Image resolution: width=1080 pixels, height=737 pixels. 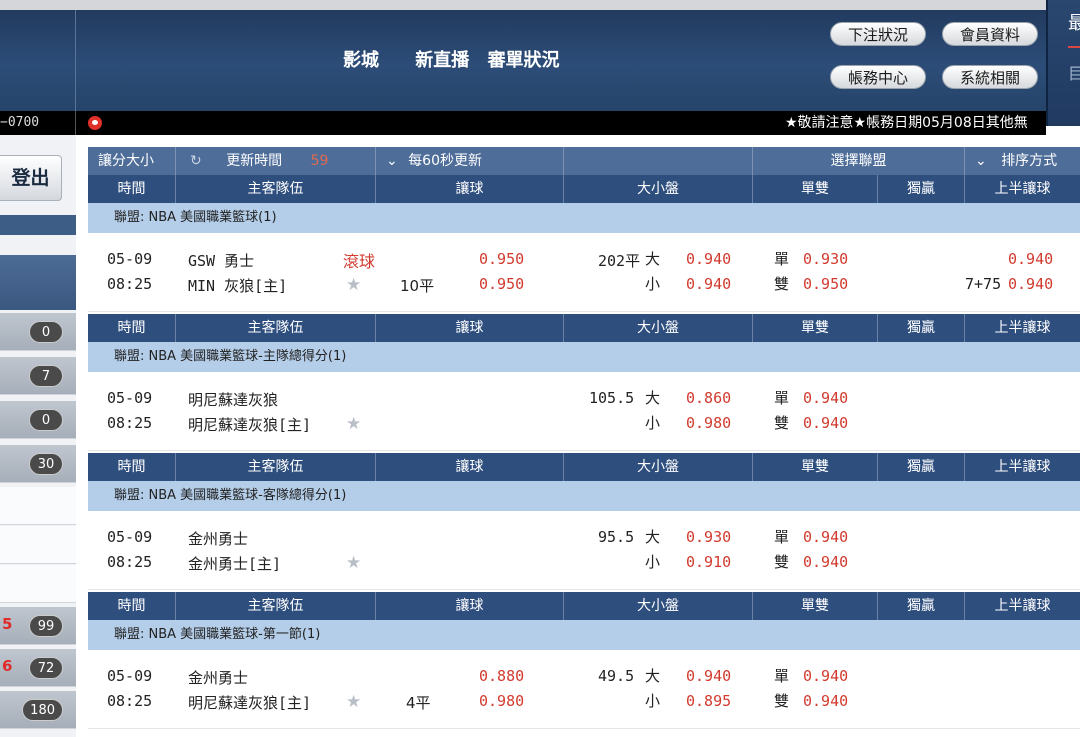 What do you see at coordinates (708, 398) in the screenshot?
I see `over-odds: 0.860` at bounding box center [708, 398].